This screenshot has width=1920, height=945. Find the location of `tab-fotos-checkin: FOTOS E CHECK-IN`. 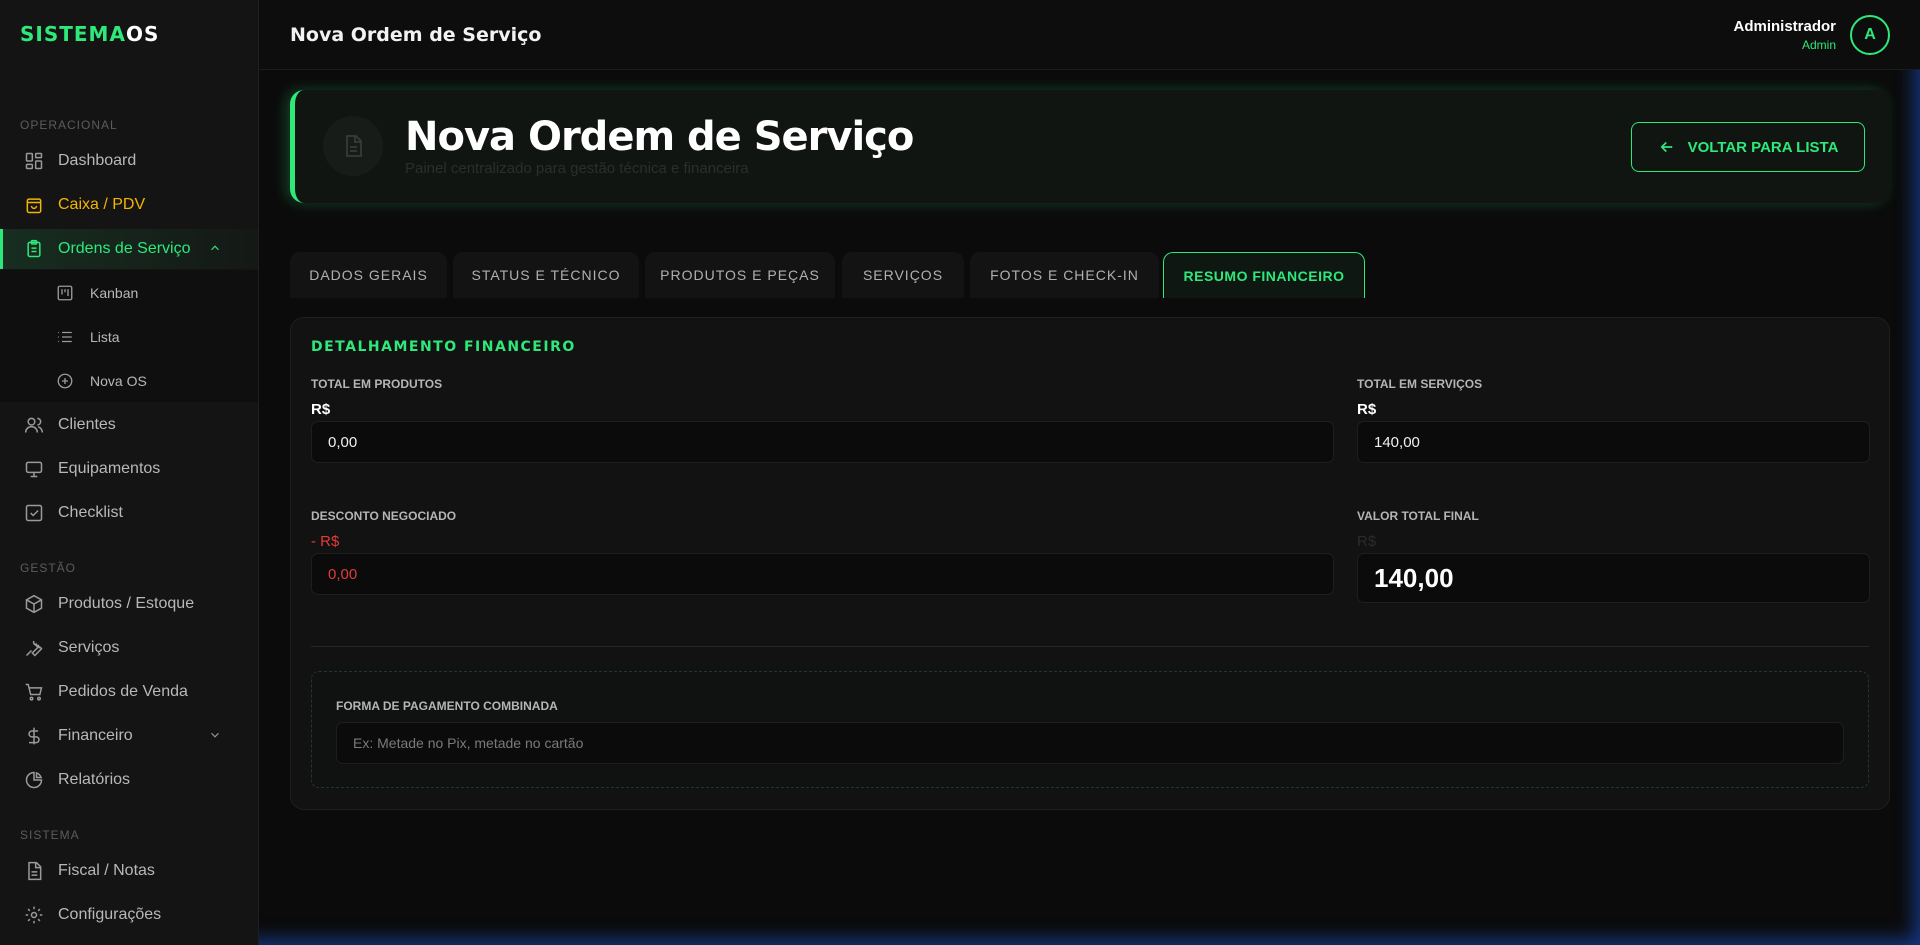

tab-fotos-checkin: FOTOS E CHECK-IN is located at coordinates (1064, 275).